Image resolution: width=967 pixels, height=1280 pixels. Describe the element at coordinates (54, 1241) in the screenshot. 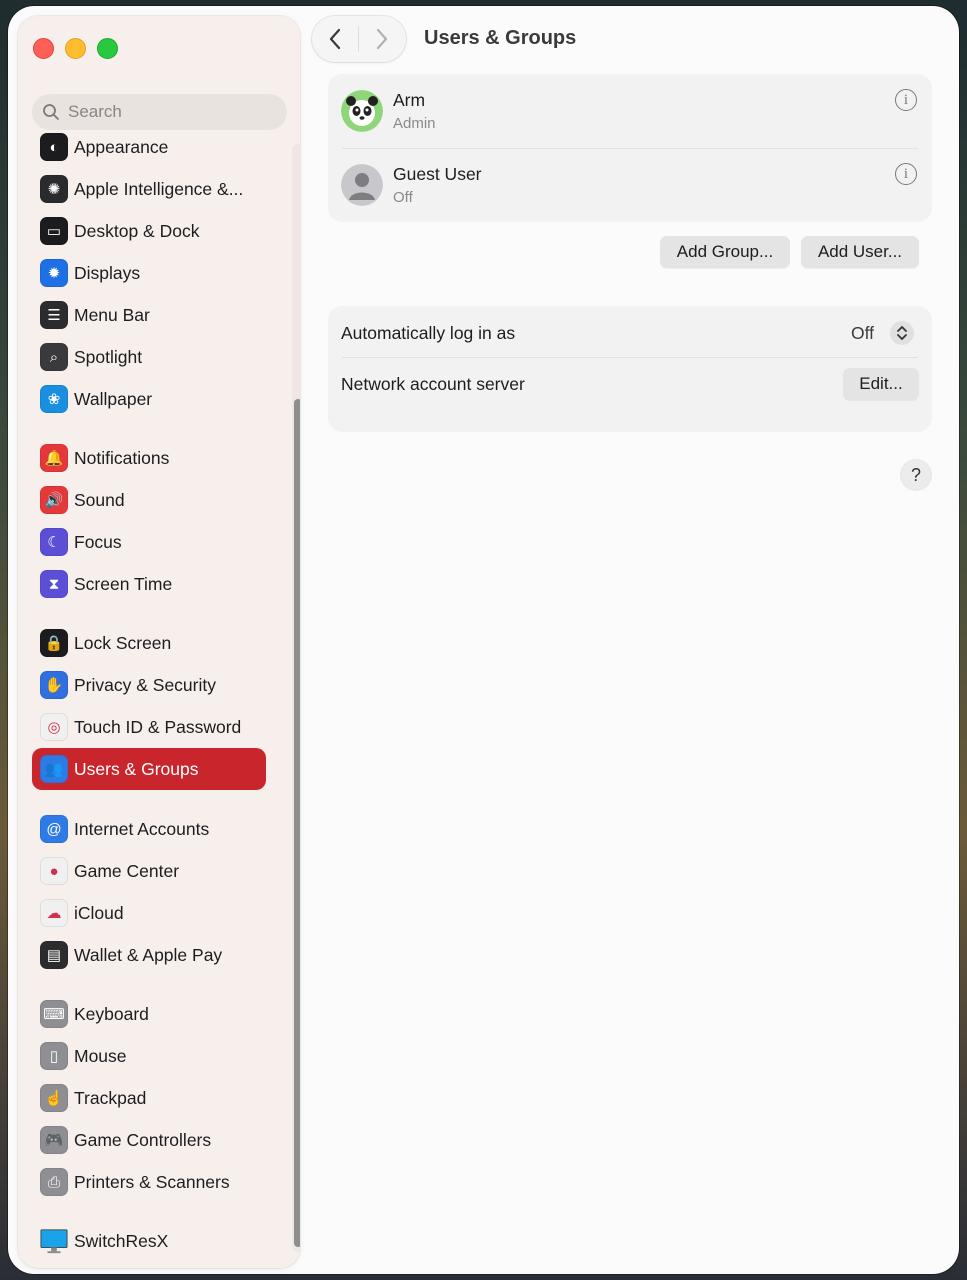

I see `switchresx-icon` at that location.